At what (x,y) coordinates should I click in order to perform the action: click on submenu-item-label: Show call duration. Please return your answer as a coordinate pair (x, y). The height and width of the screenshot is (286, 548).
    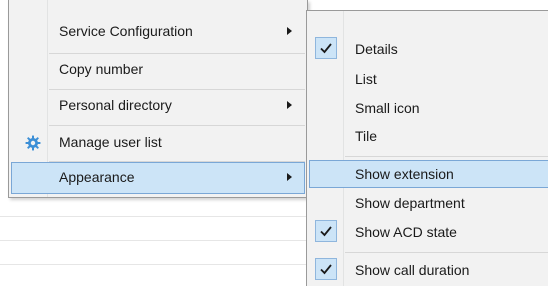
    Looking at the image, I should click on (412, 270).